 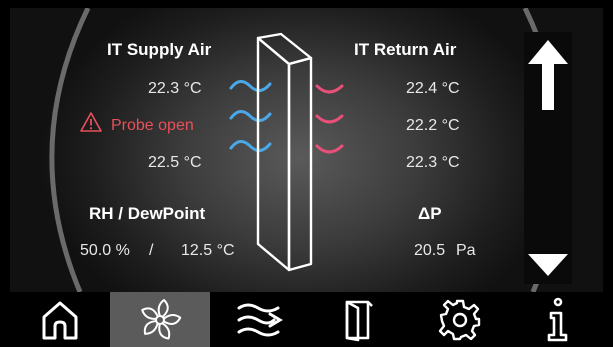 I want to click on nav-home, so click(x=60, y=319).